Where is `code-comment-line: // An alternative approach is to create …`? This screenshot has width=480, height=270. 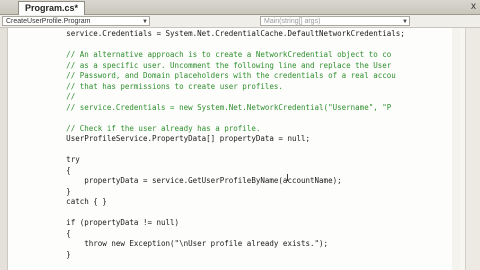
code-comment-line: // An alternative approach is to create … is located at coordinates (202, 54).